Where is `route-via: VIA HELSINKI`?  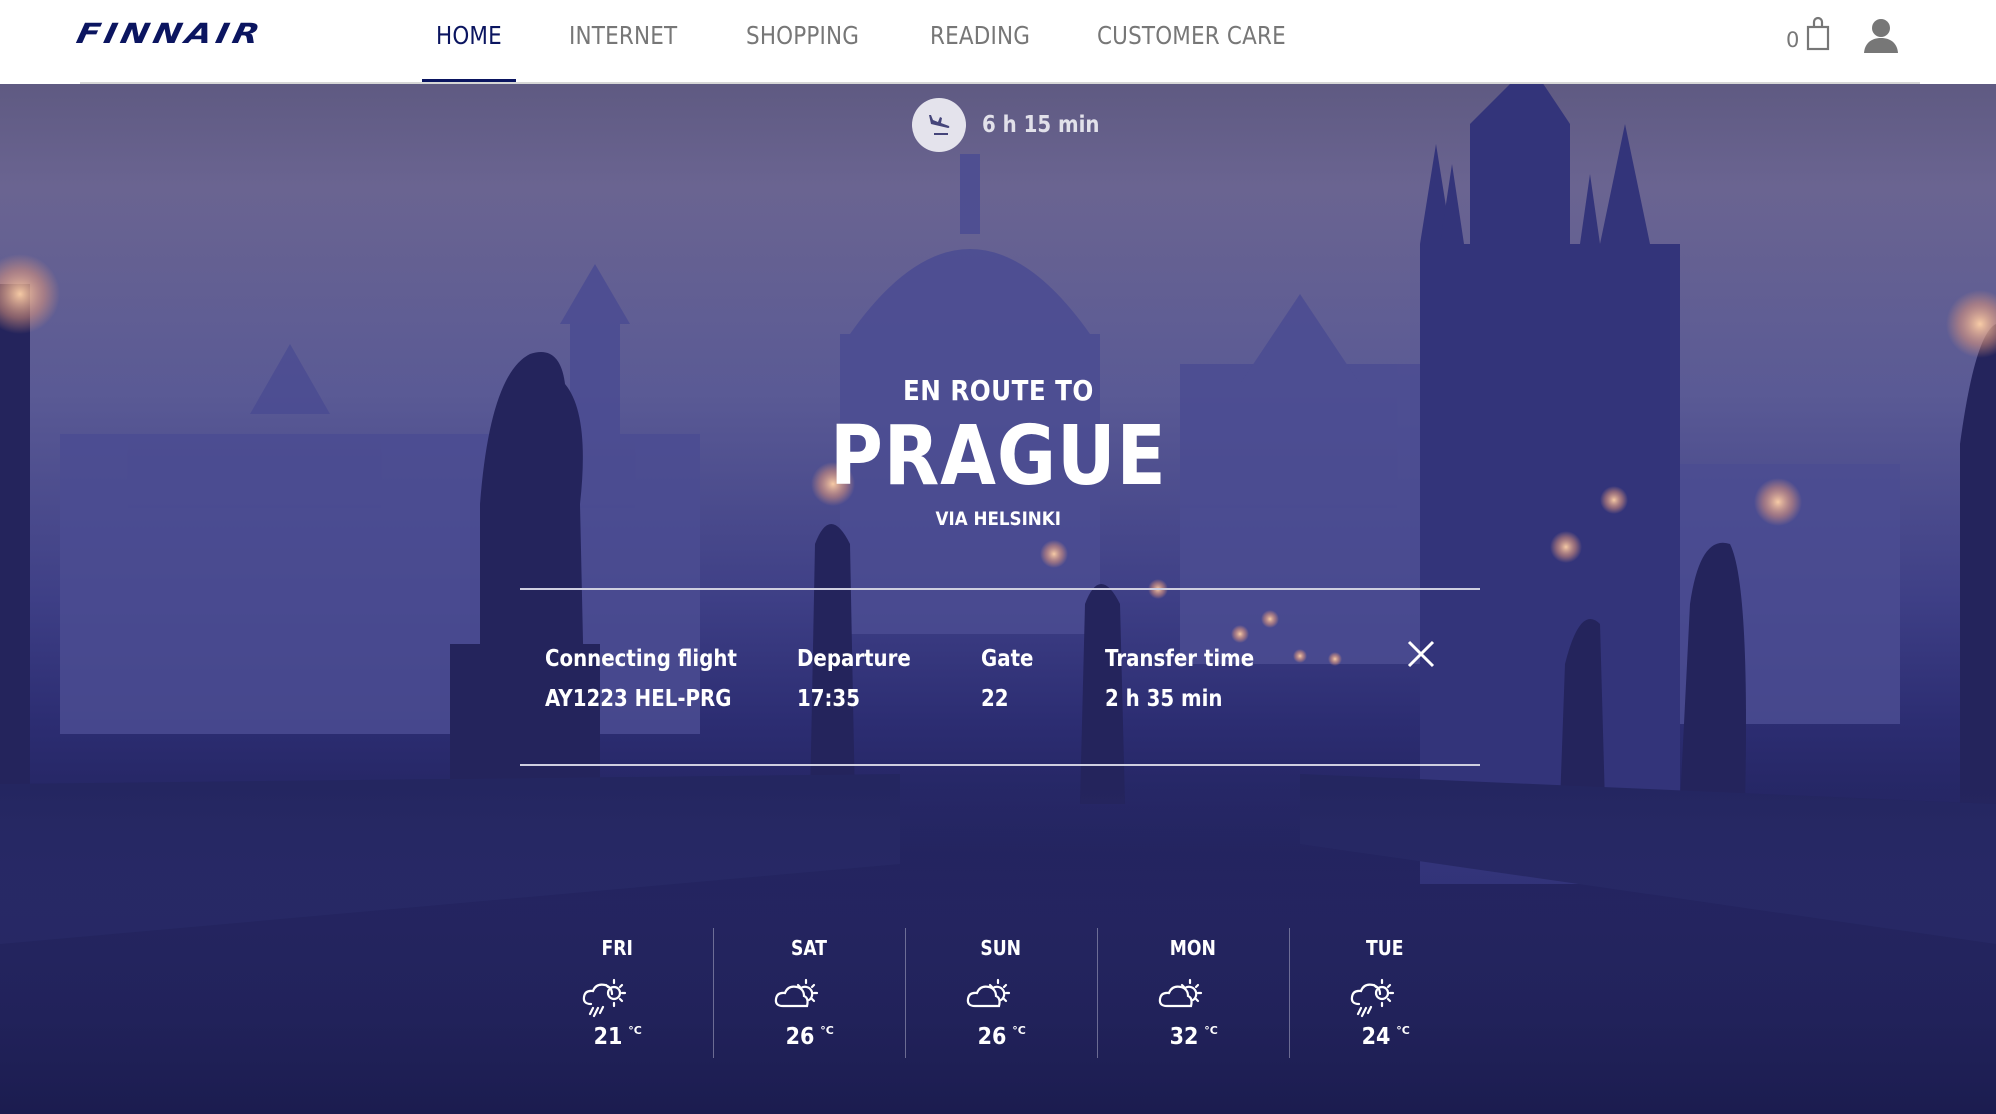
route-via: VIA HELSINKI is located at coordinates (998, 519).